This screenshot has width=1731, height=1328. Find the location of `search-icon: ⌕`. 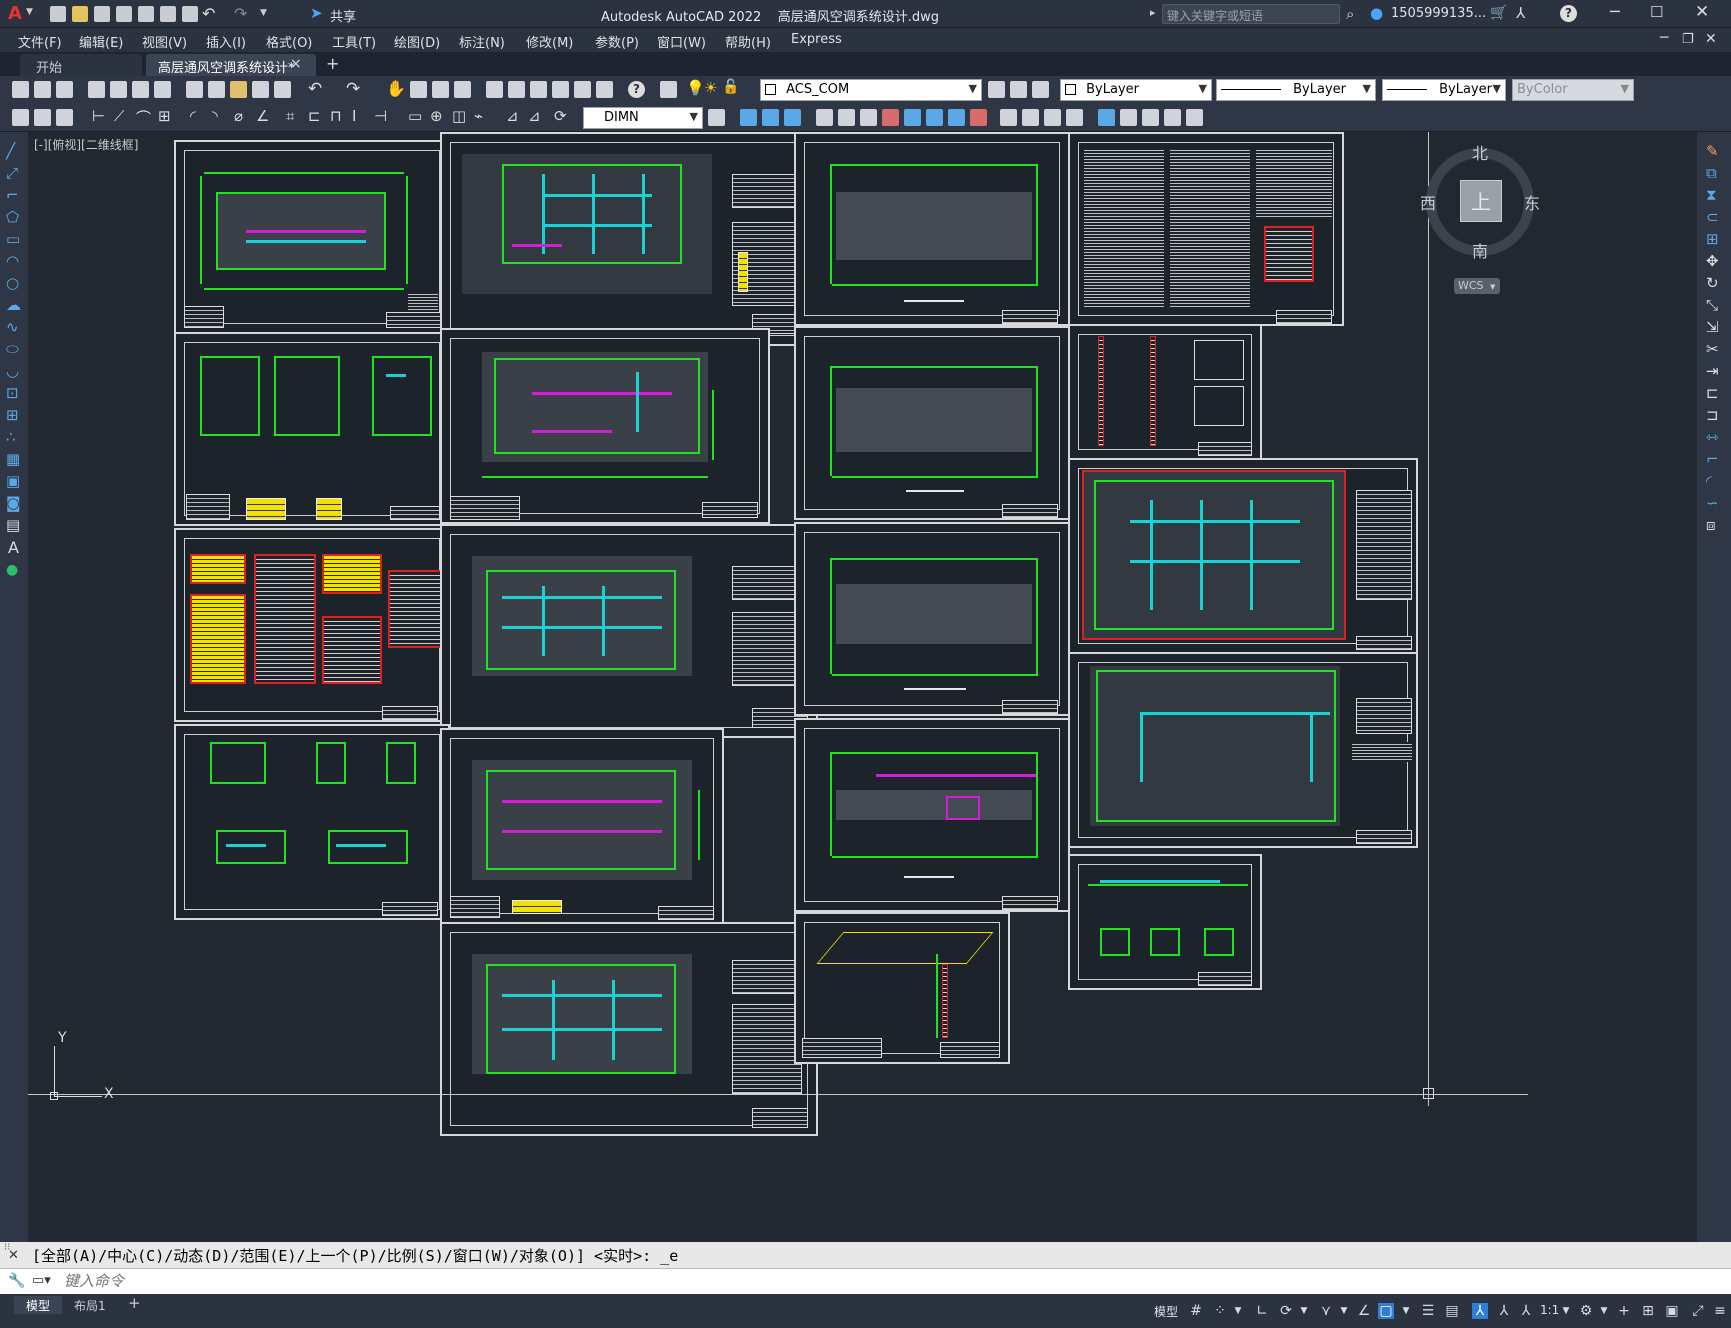

search-icon: ⌕ is located at coordinates (1350, 14).